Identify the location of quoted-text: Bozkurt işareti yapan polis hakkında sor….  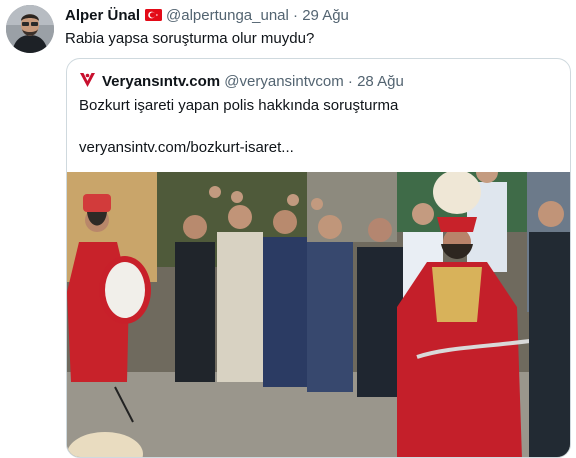
(239, 105).